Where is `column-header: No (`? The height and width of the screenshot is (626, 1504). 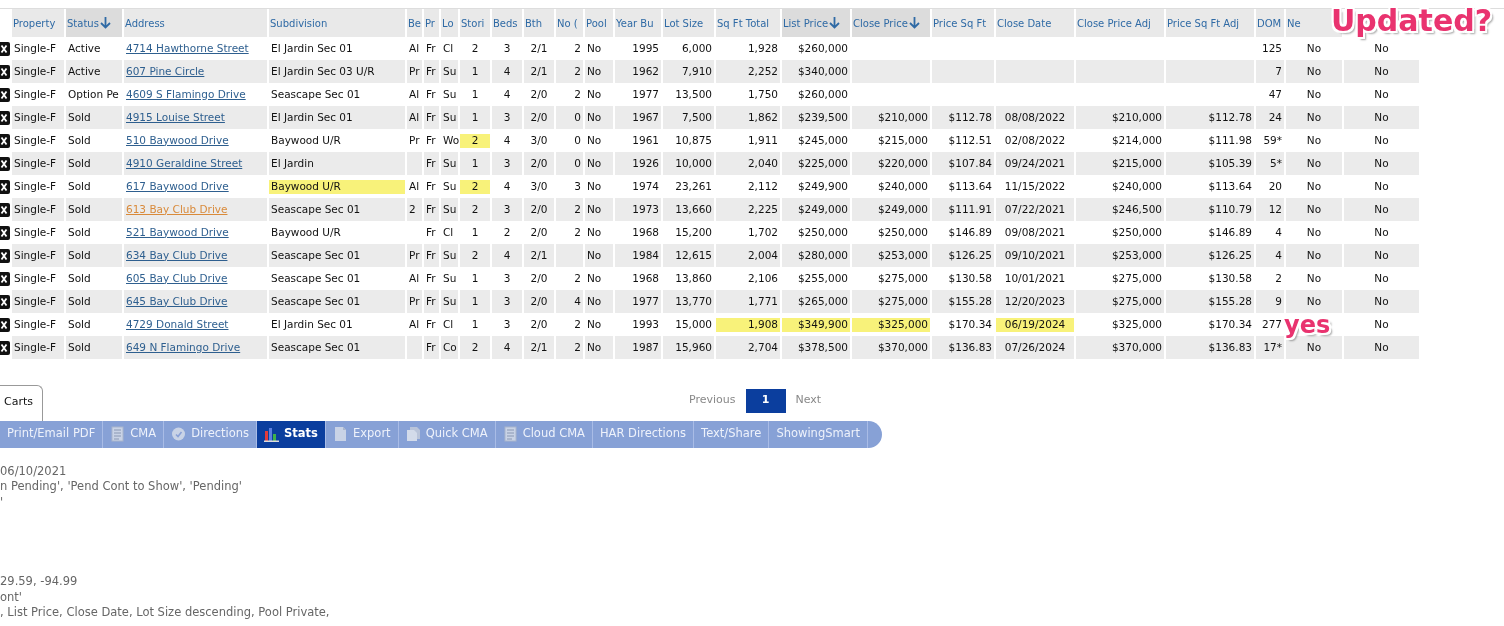
column-header: No ( is located at coordinates (569, 23).